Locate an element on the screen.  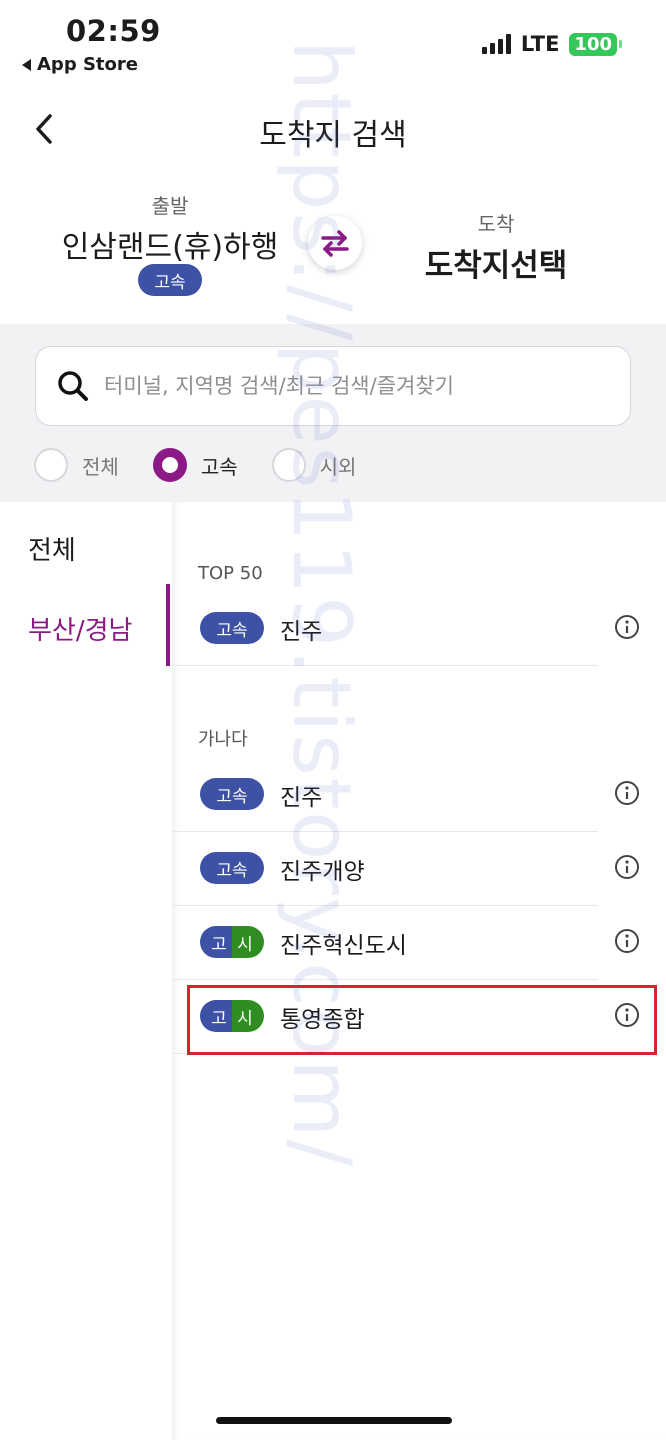
back-to-app-store: App Store is located at coordinates (80, 64).